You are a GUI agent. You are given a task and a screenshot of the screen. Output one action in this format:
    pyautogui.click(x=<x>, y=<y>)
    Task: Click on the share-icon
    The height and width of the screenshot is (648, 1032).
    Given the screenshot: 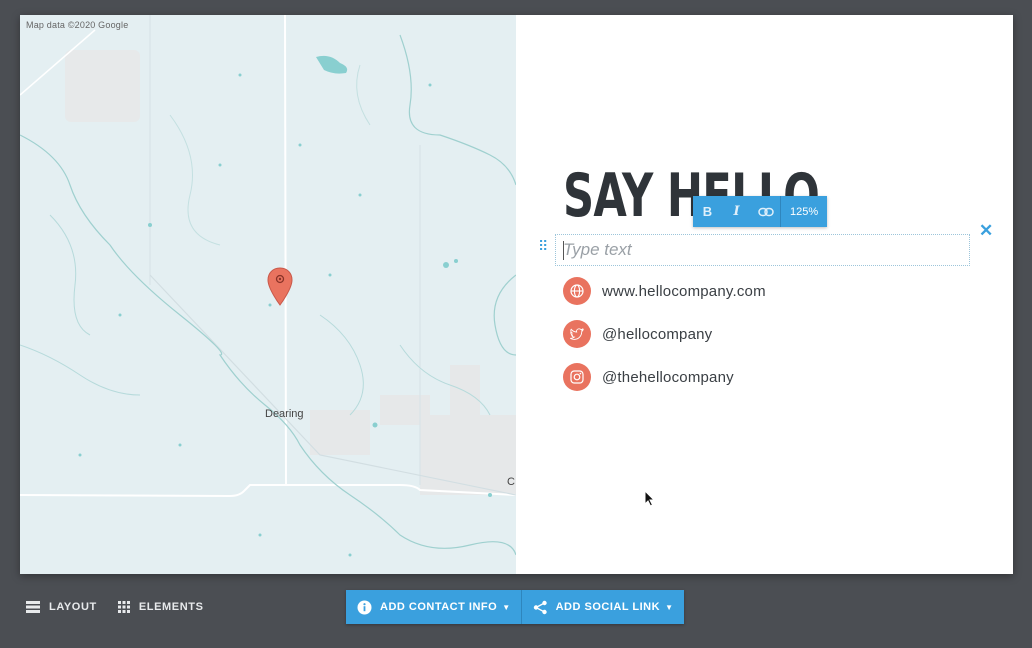 What is the action you would take?
    pyautogui.click(x=540, y=607)
    